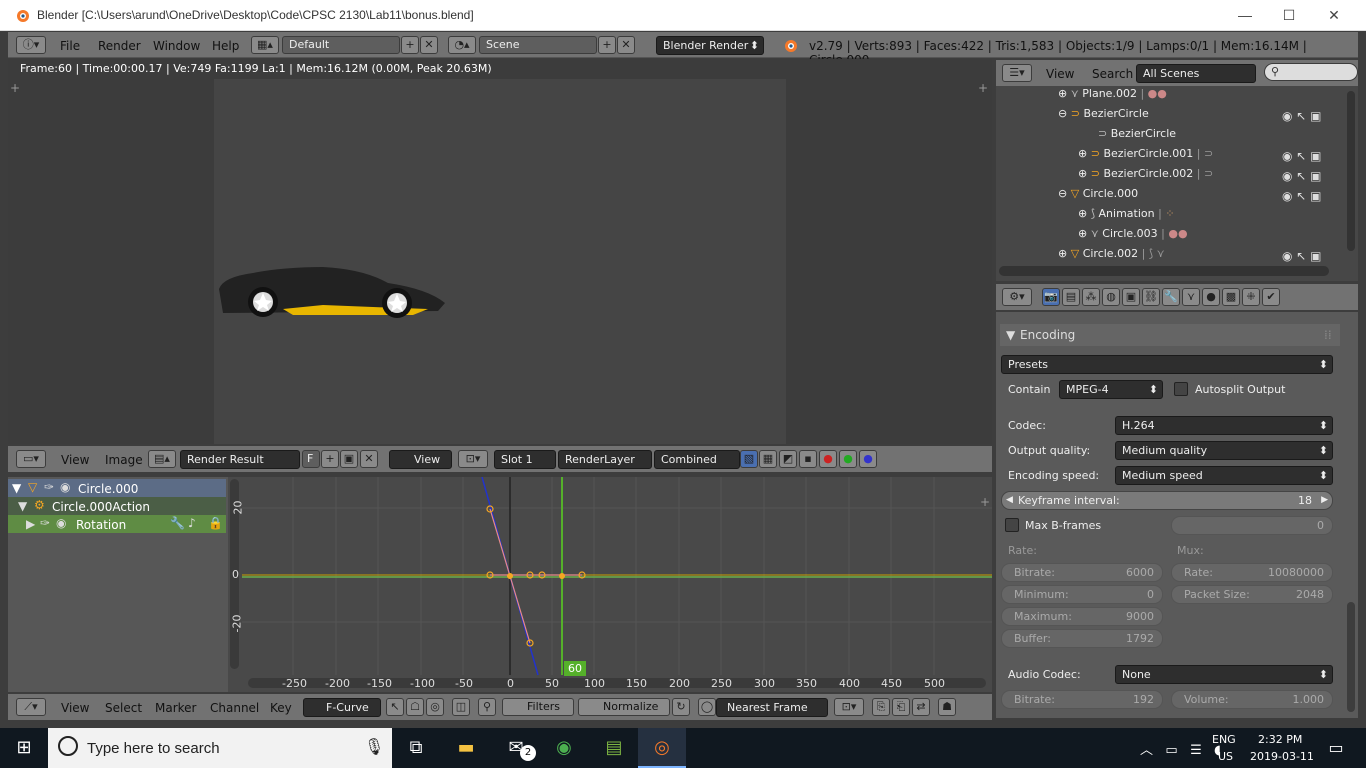  What do you see at coordinates (1137, 134) in the screenshot?
I see `outliner-row: ⊃ BezierCircle` at bounding box center [1137, 134].